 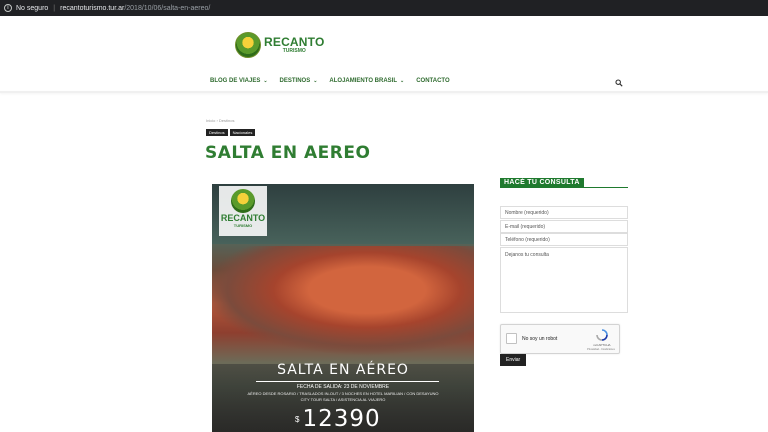 I want to click on name-field: Nombre (requerido), so click(x=564, y=212).